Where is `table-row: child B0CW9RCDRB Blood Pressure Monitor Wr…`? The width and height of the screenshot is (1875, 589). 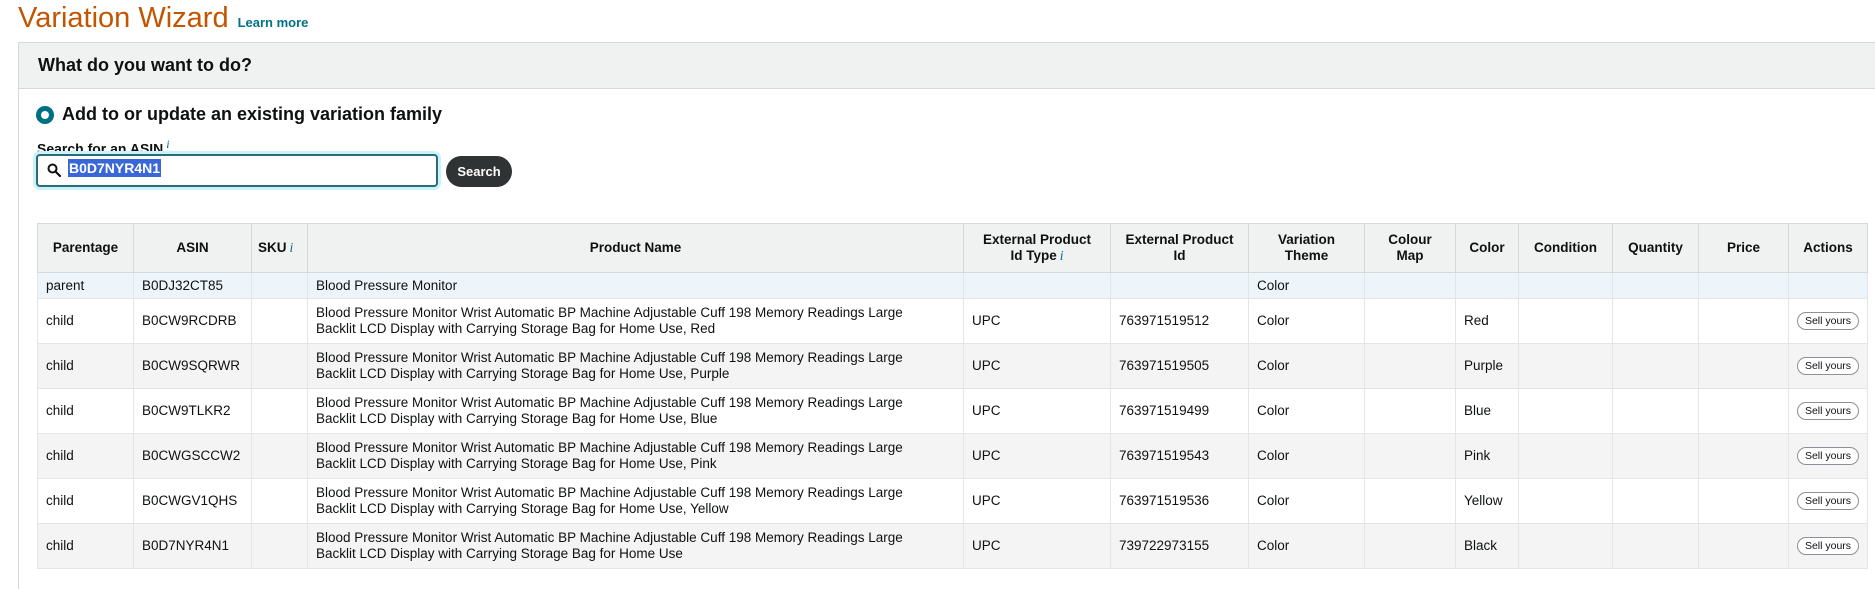
table-row: child B0CW9RCDRB Blood Pressure Monitor Wr… is located at coordinates (952, 321).